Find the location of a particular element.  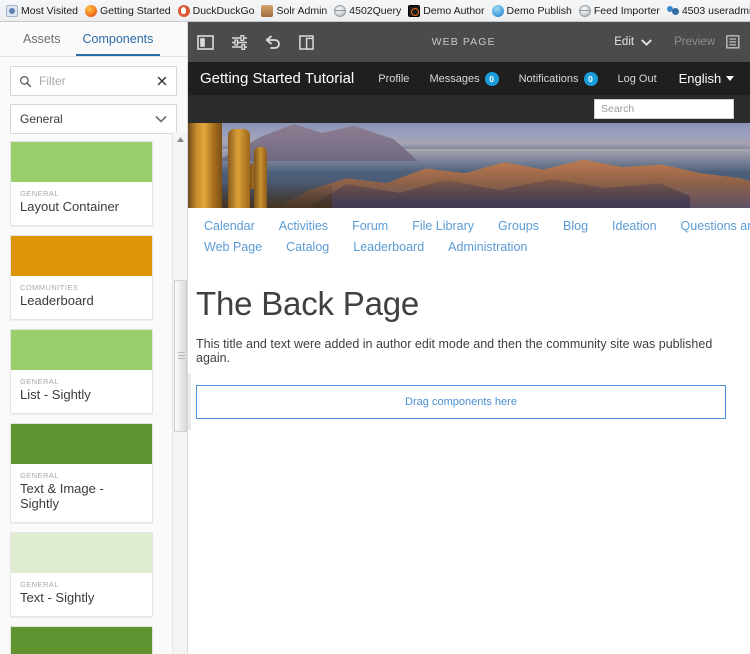

site-brand-link: Getting Started Tutorial is located at coordinates (277, 78).